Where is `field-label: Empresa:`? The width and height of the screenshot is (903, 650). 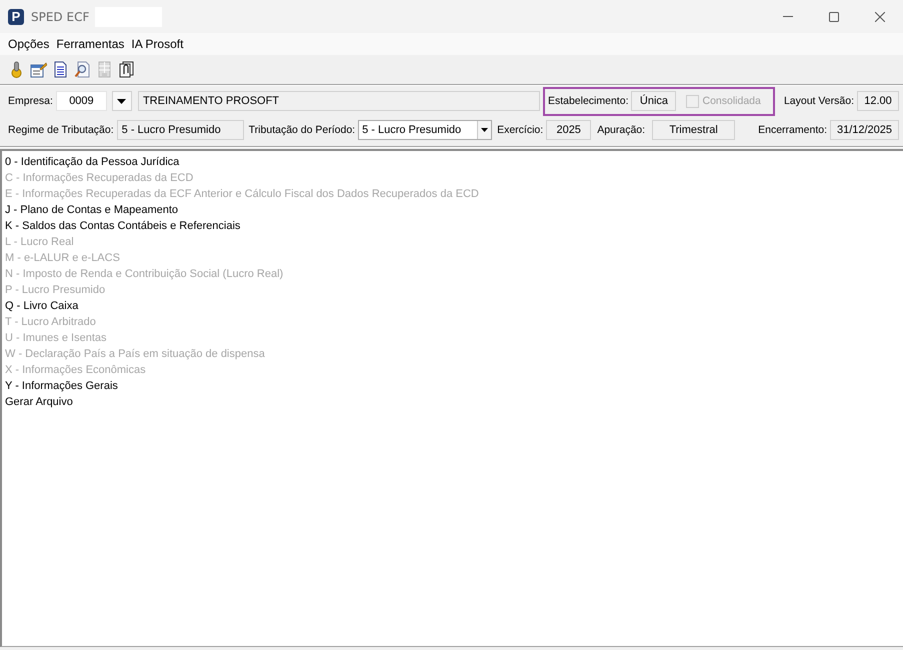 field-label: Empresa: is located at coordinates (30, 101).